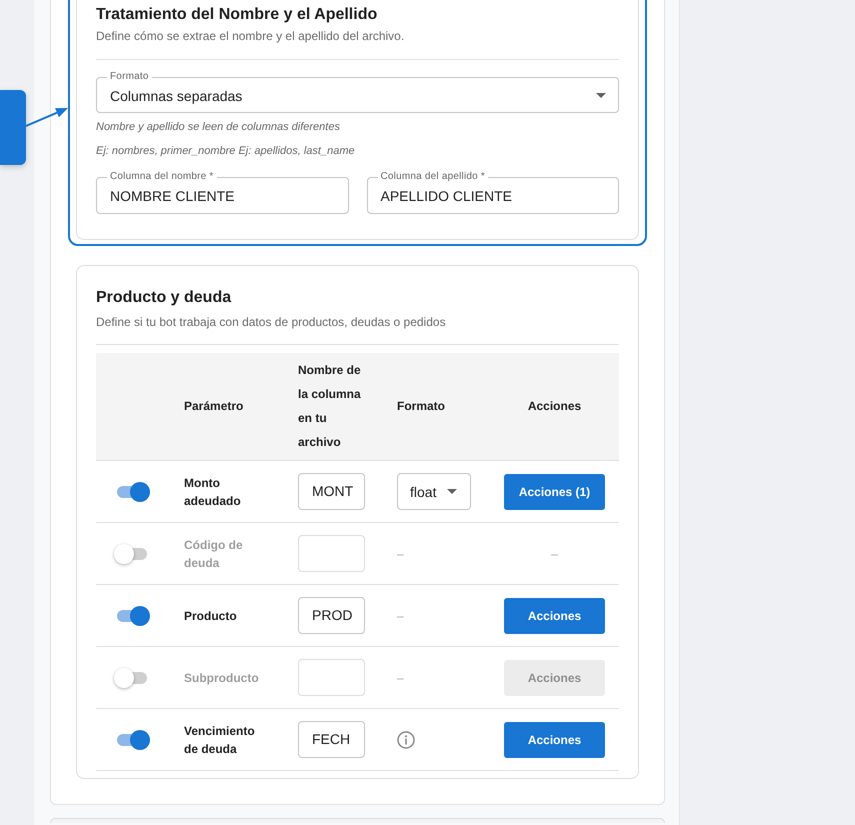 This screenshot has width=855, height=825. I want to click on column-header: Acciones, so click(555, 406).